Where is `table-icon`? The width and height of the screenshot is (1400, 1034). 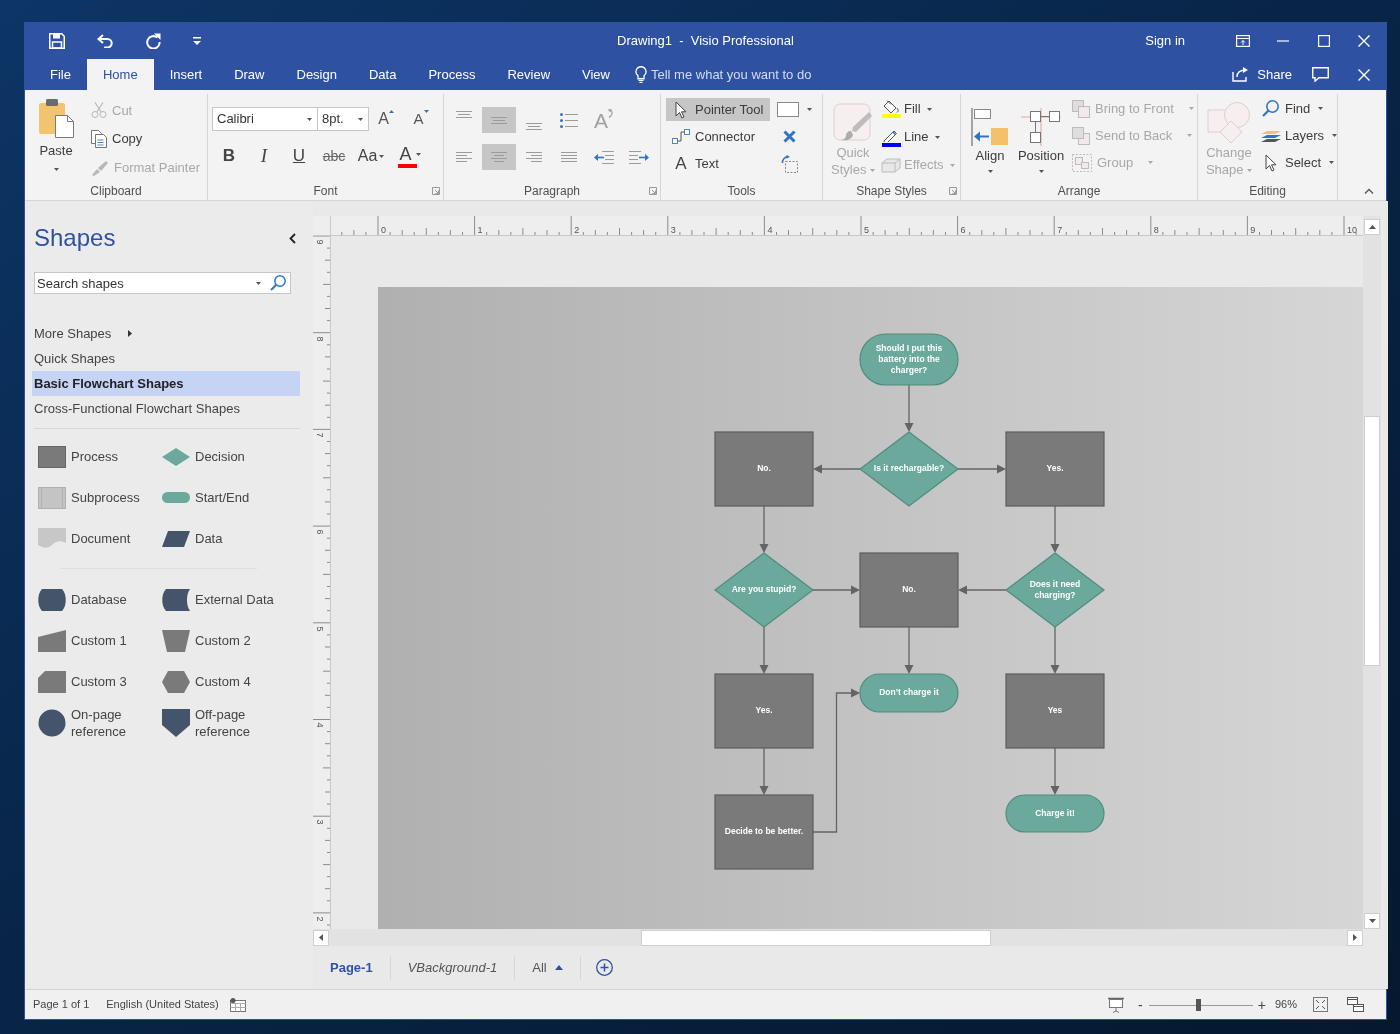 table-icon is located at coordinates (237, 1004).